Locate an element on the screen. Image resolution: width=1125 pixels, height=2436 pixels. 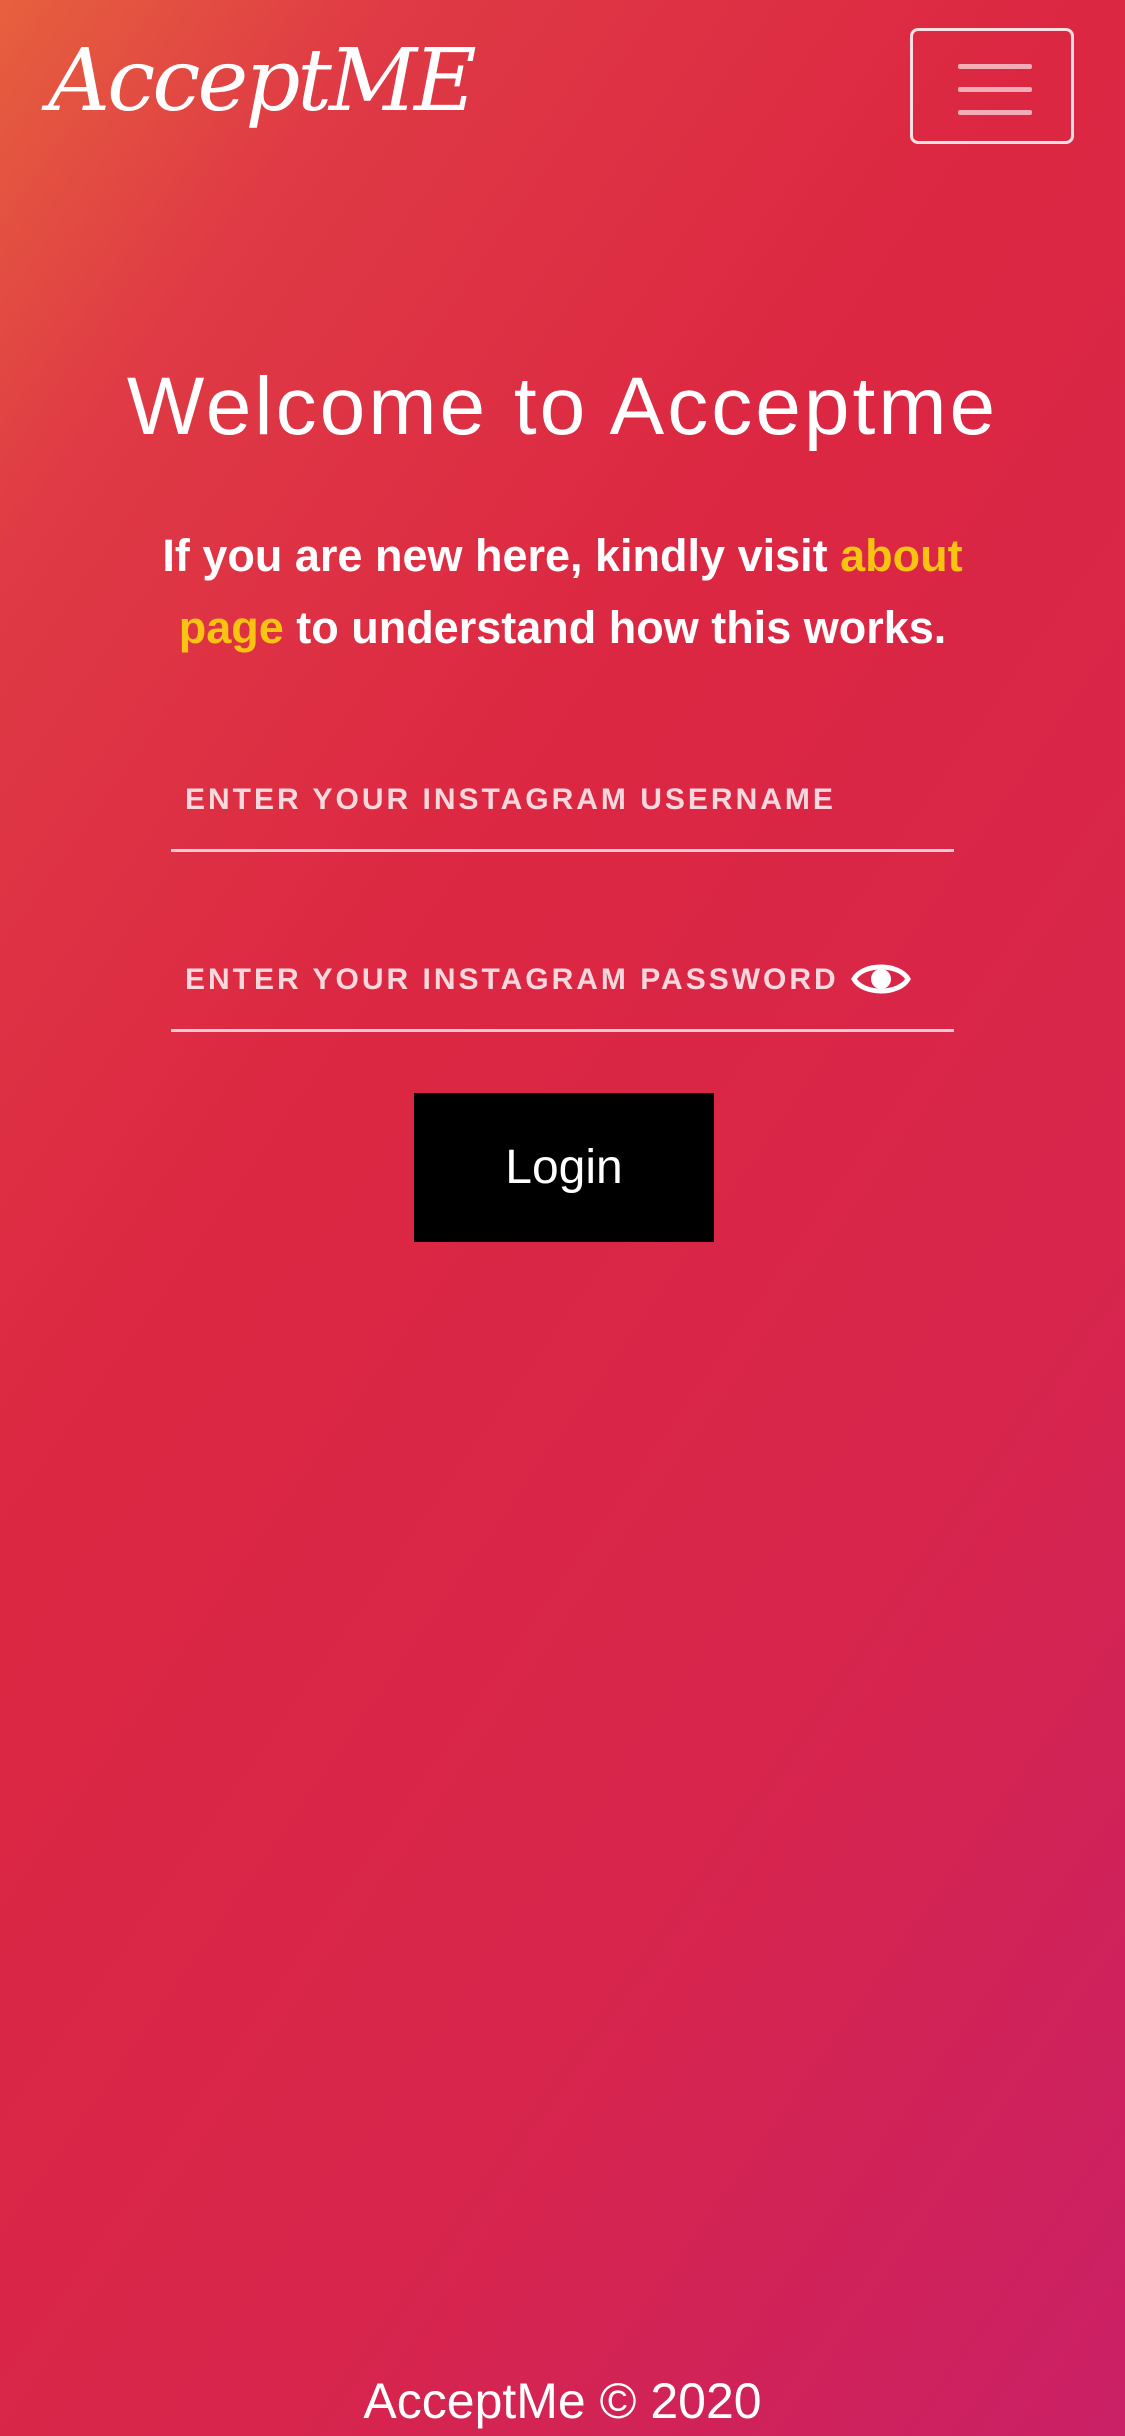
login-button: Login is located at coordinates (564, 1167).